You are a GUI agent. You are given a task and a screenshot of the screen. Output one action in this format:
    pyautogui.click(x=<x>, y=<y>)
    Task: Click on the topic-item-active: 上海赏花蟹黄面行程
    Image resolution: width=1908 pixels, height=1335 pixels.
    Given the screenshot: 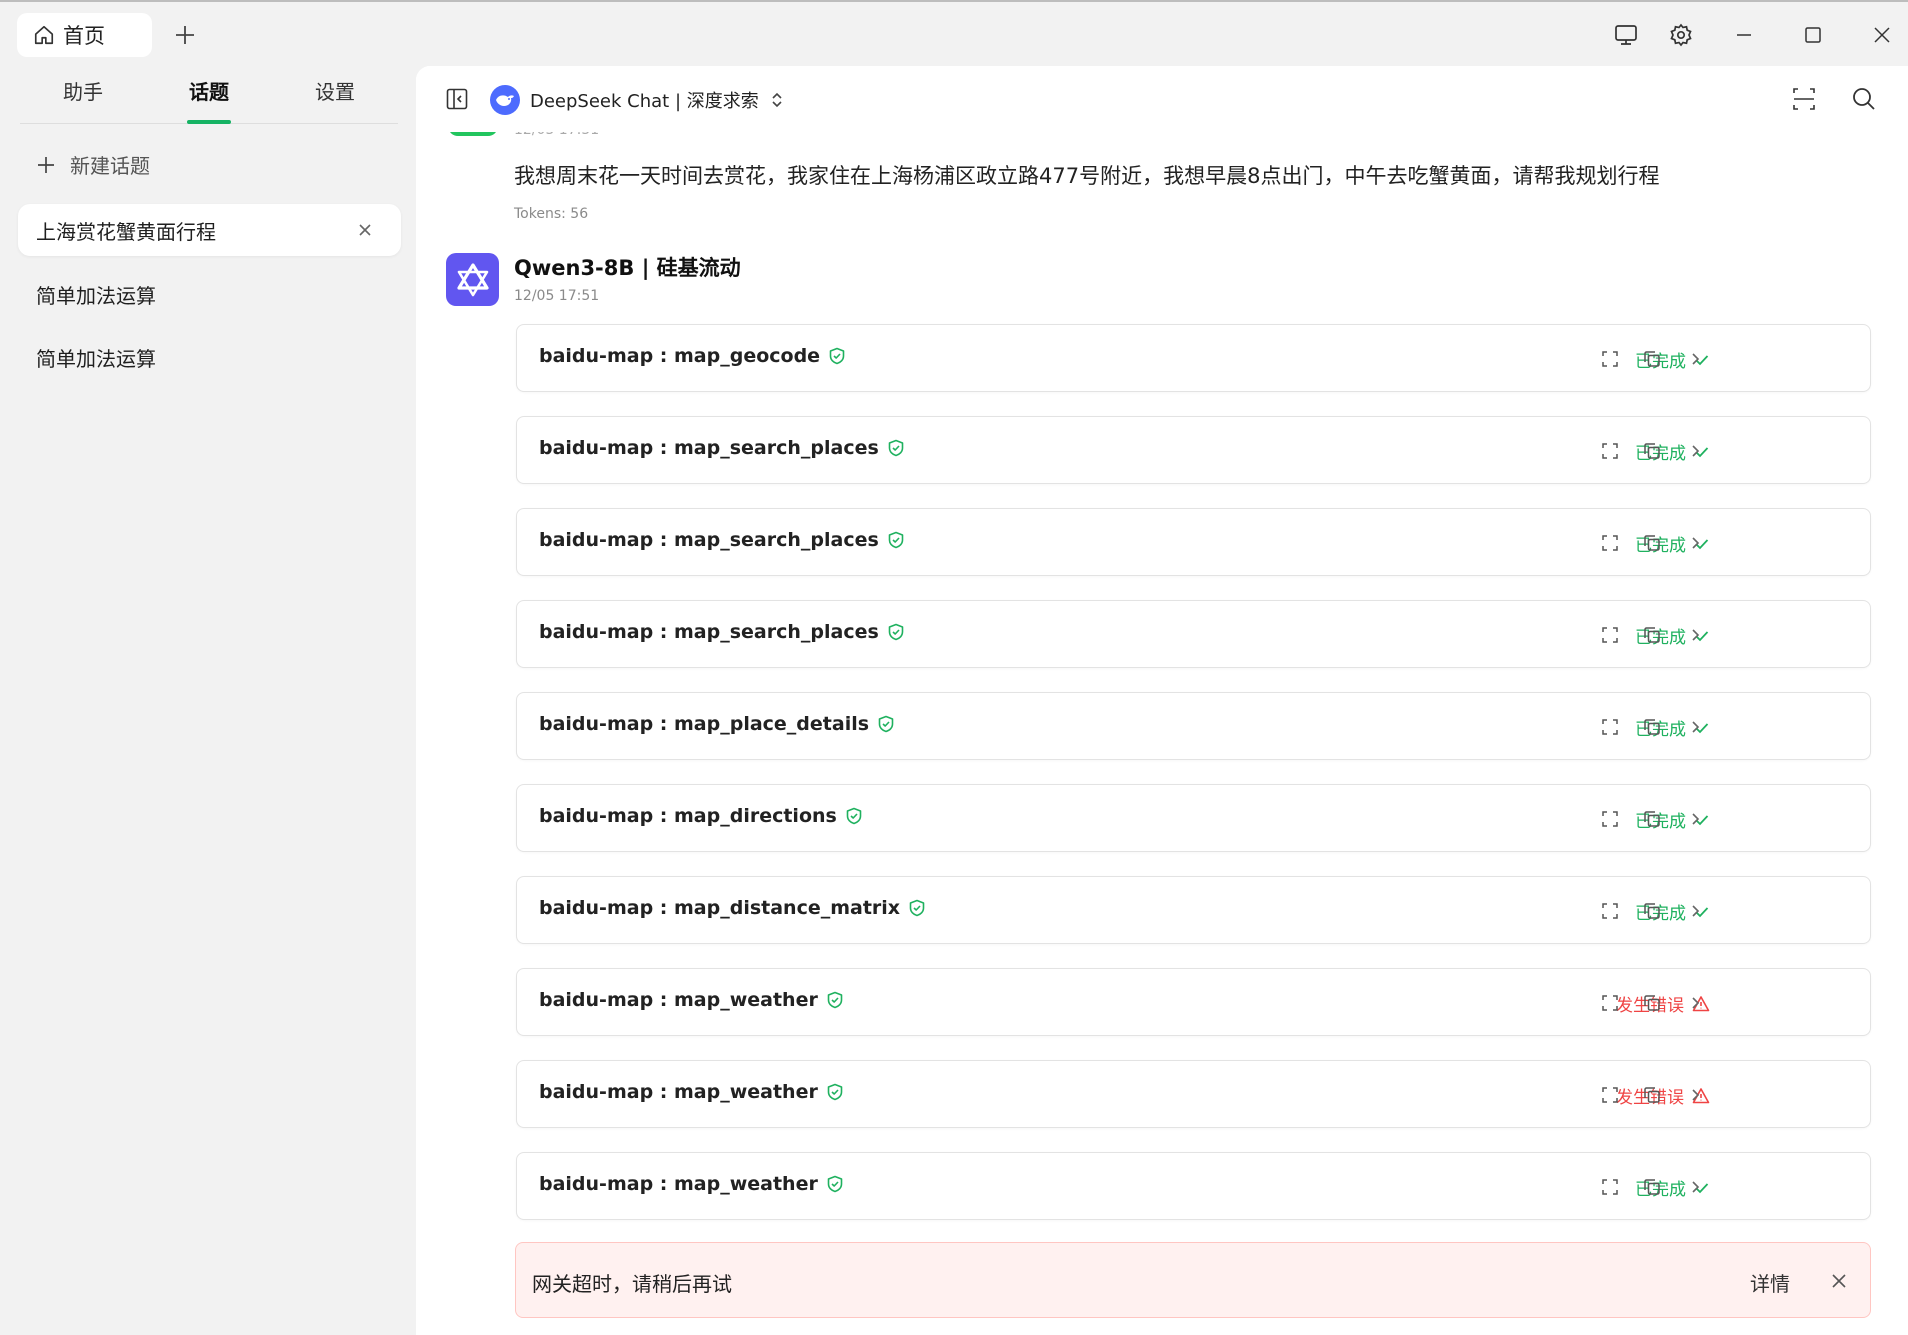 What is the action you would take?
    pyautogui.click(x=209, y=230)
    